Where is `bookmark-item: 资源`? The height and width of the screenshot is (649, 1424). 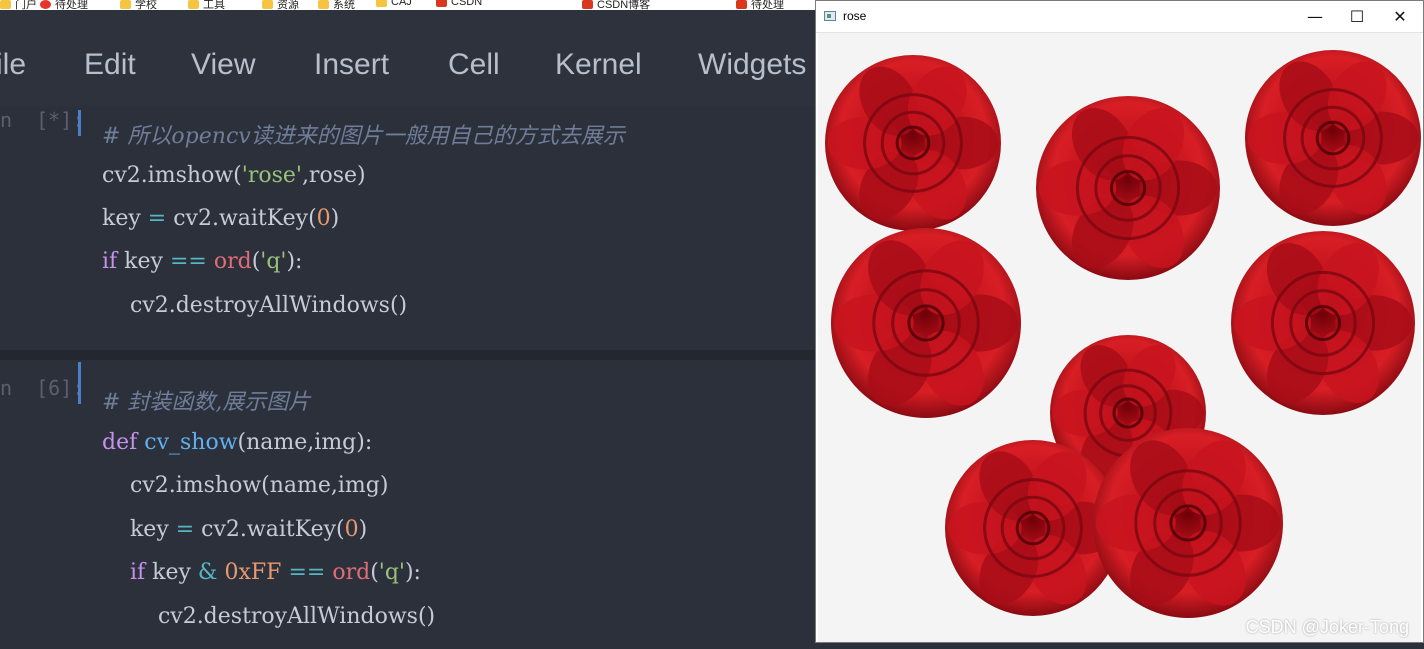 bookmark-item: 资源 is located at coordinates (280, 5).